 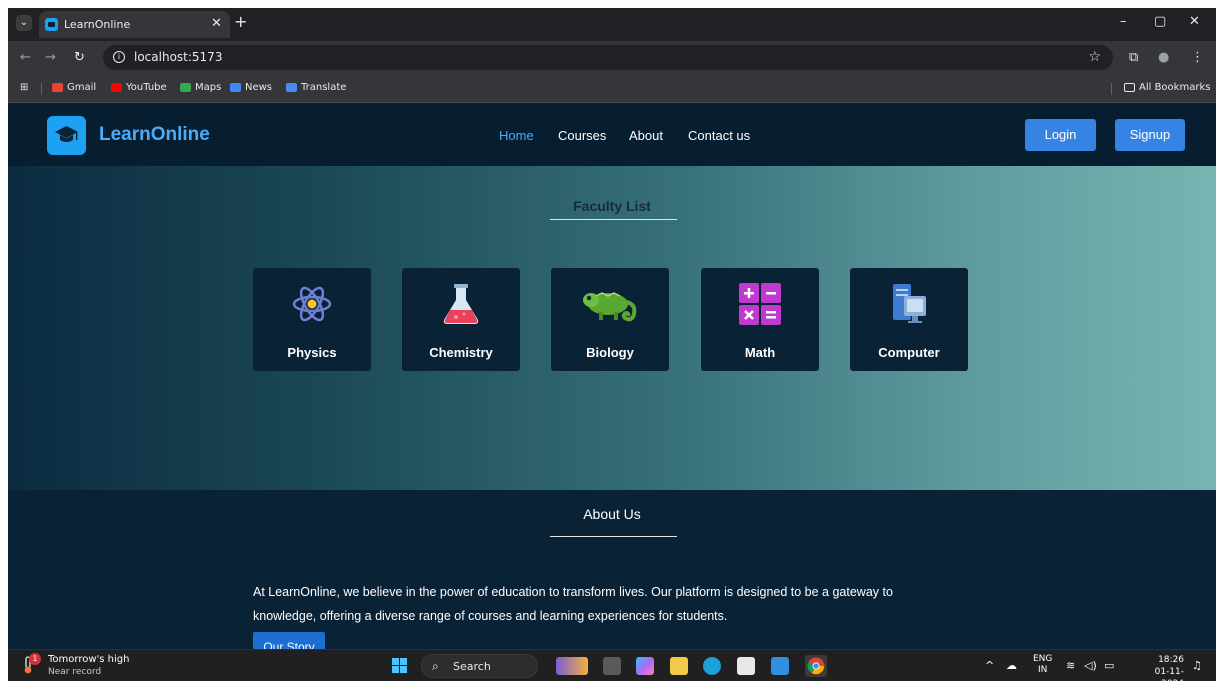 I want to click on gmail-icon, so click(x=57, y=87).